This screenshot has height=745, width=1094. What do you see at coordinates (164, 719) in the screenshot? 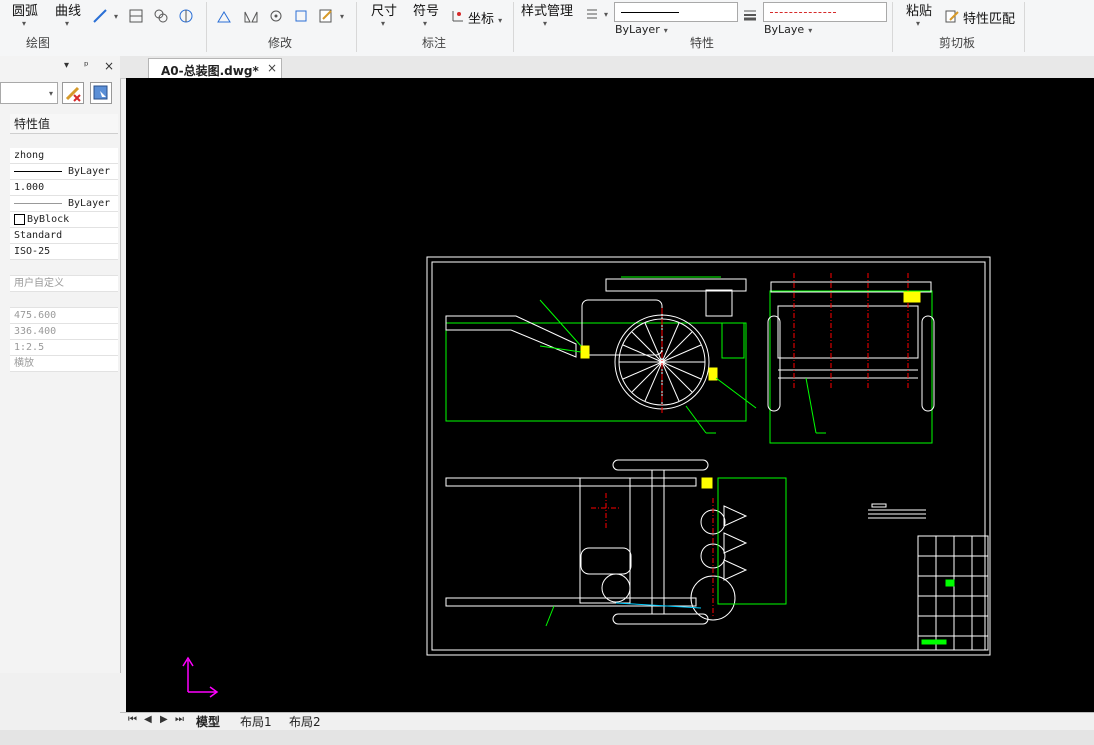
I see `next-layout-icon: ▶` at bounding box center [164, 719].